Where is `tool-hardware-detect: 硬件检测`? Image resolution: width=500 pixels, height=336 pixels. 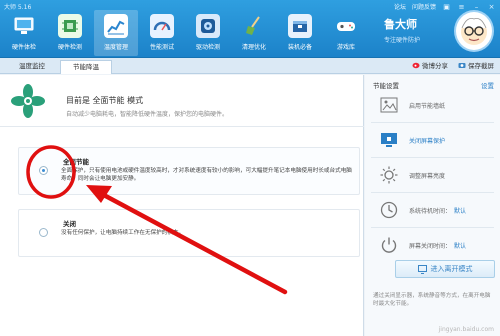 tool-hardware-detect: 硬件检测 is located at coordinates (70, 33).